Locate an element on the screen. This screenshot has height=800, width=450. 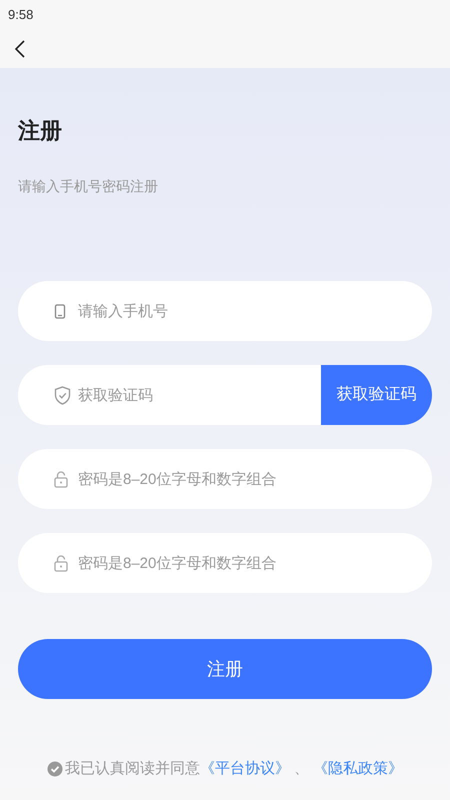
policy-link: 《平台协议》 is located at coordinates (245, 769).